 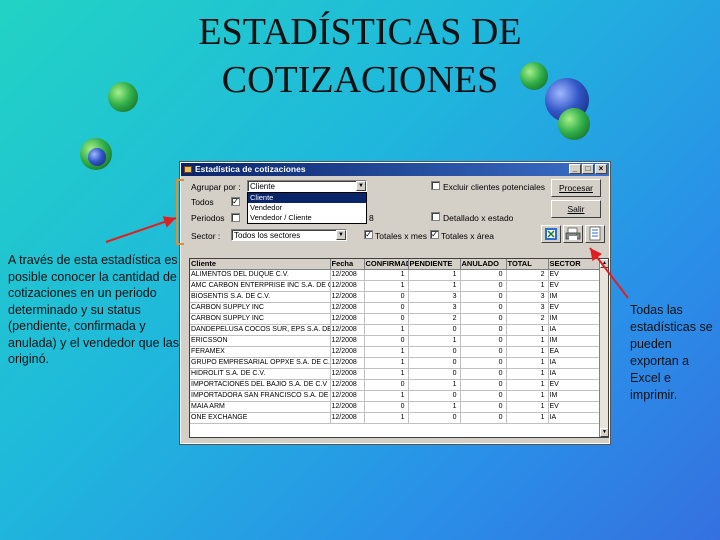 What do you see at coordinates (180, 212) in the screenshot?
I see `highlight-bracket` at bounding box center [180, 212].